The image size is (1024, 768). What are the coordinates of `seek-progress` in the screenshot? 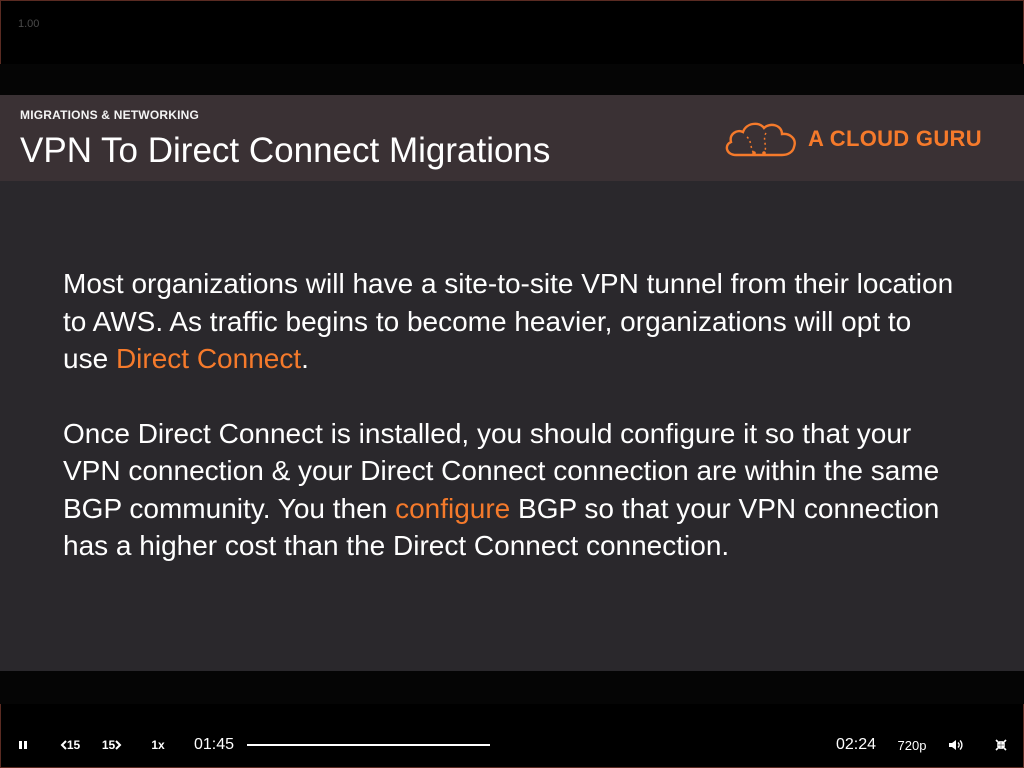 It's located at (368, 745).